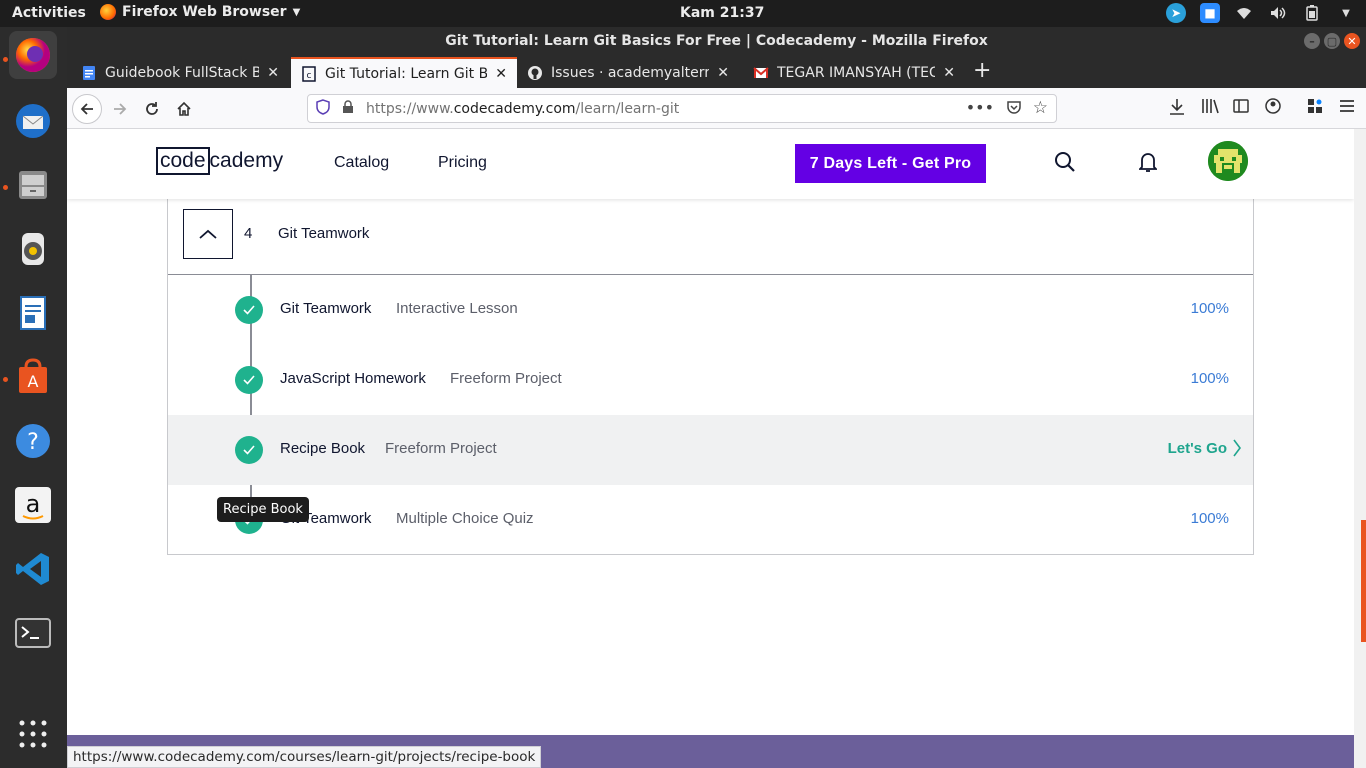 The image size is (1366, 768). I want to click on dock-software: A, so click(33, 377).